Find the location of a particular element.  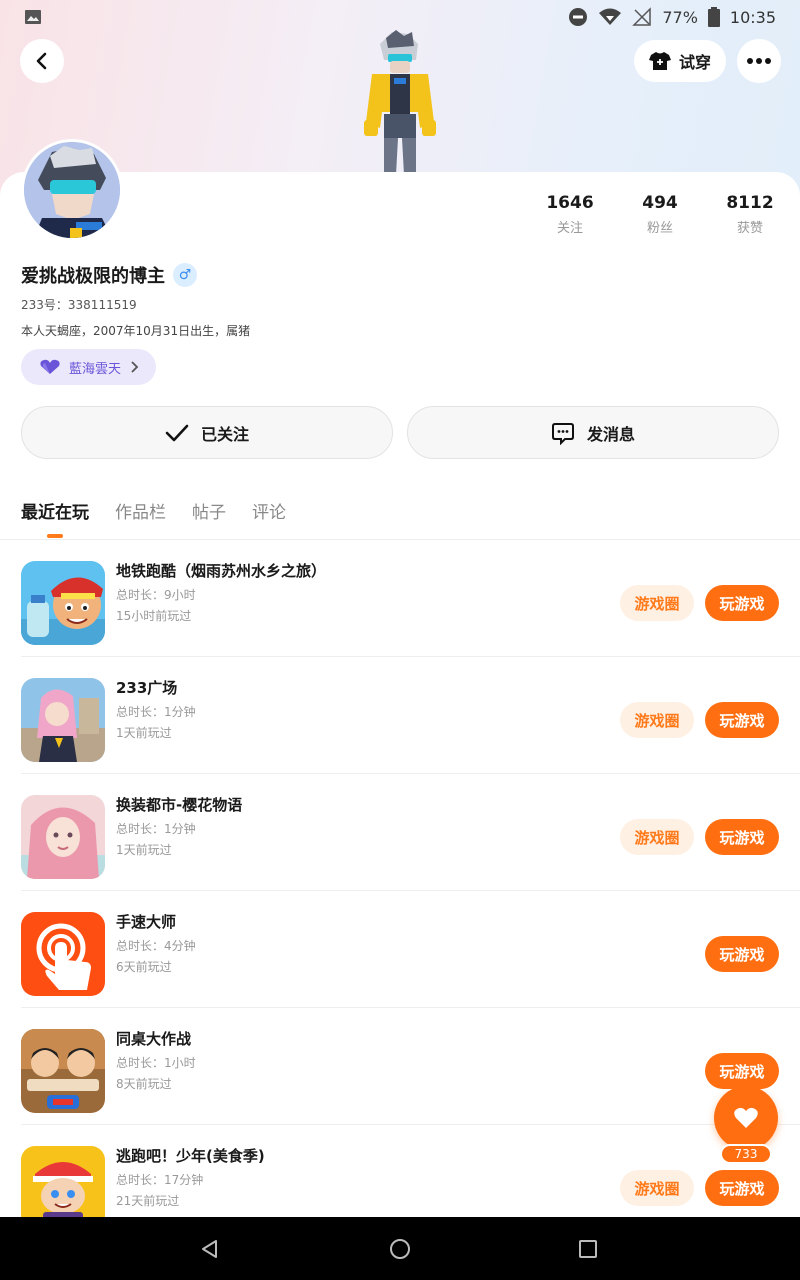

like-fab-button is located at coordinates (746, 1118).